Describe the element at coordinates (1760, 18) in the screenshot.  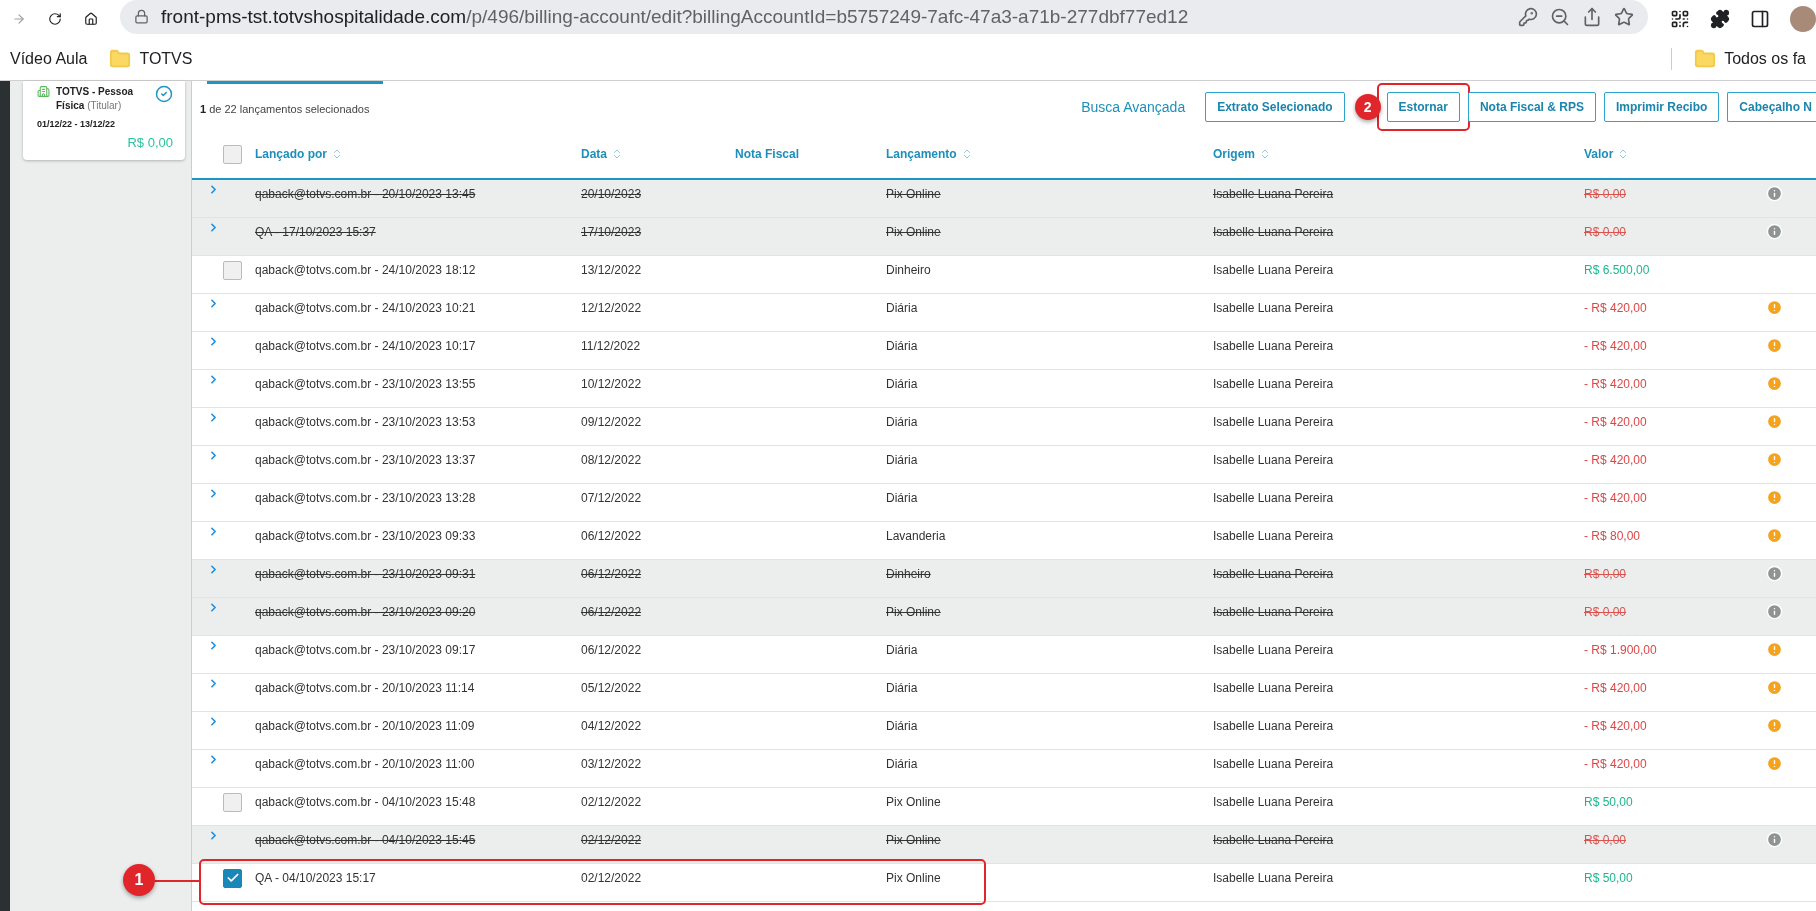
I see `side-panel-icon` at that location.